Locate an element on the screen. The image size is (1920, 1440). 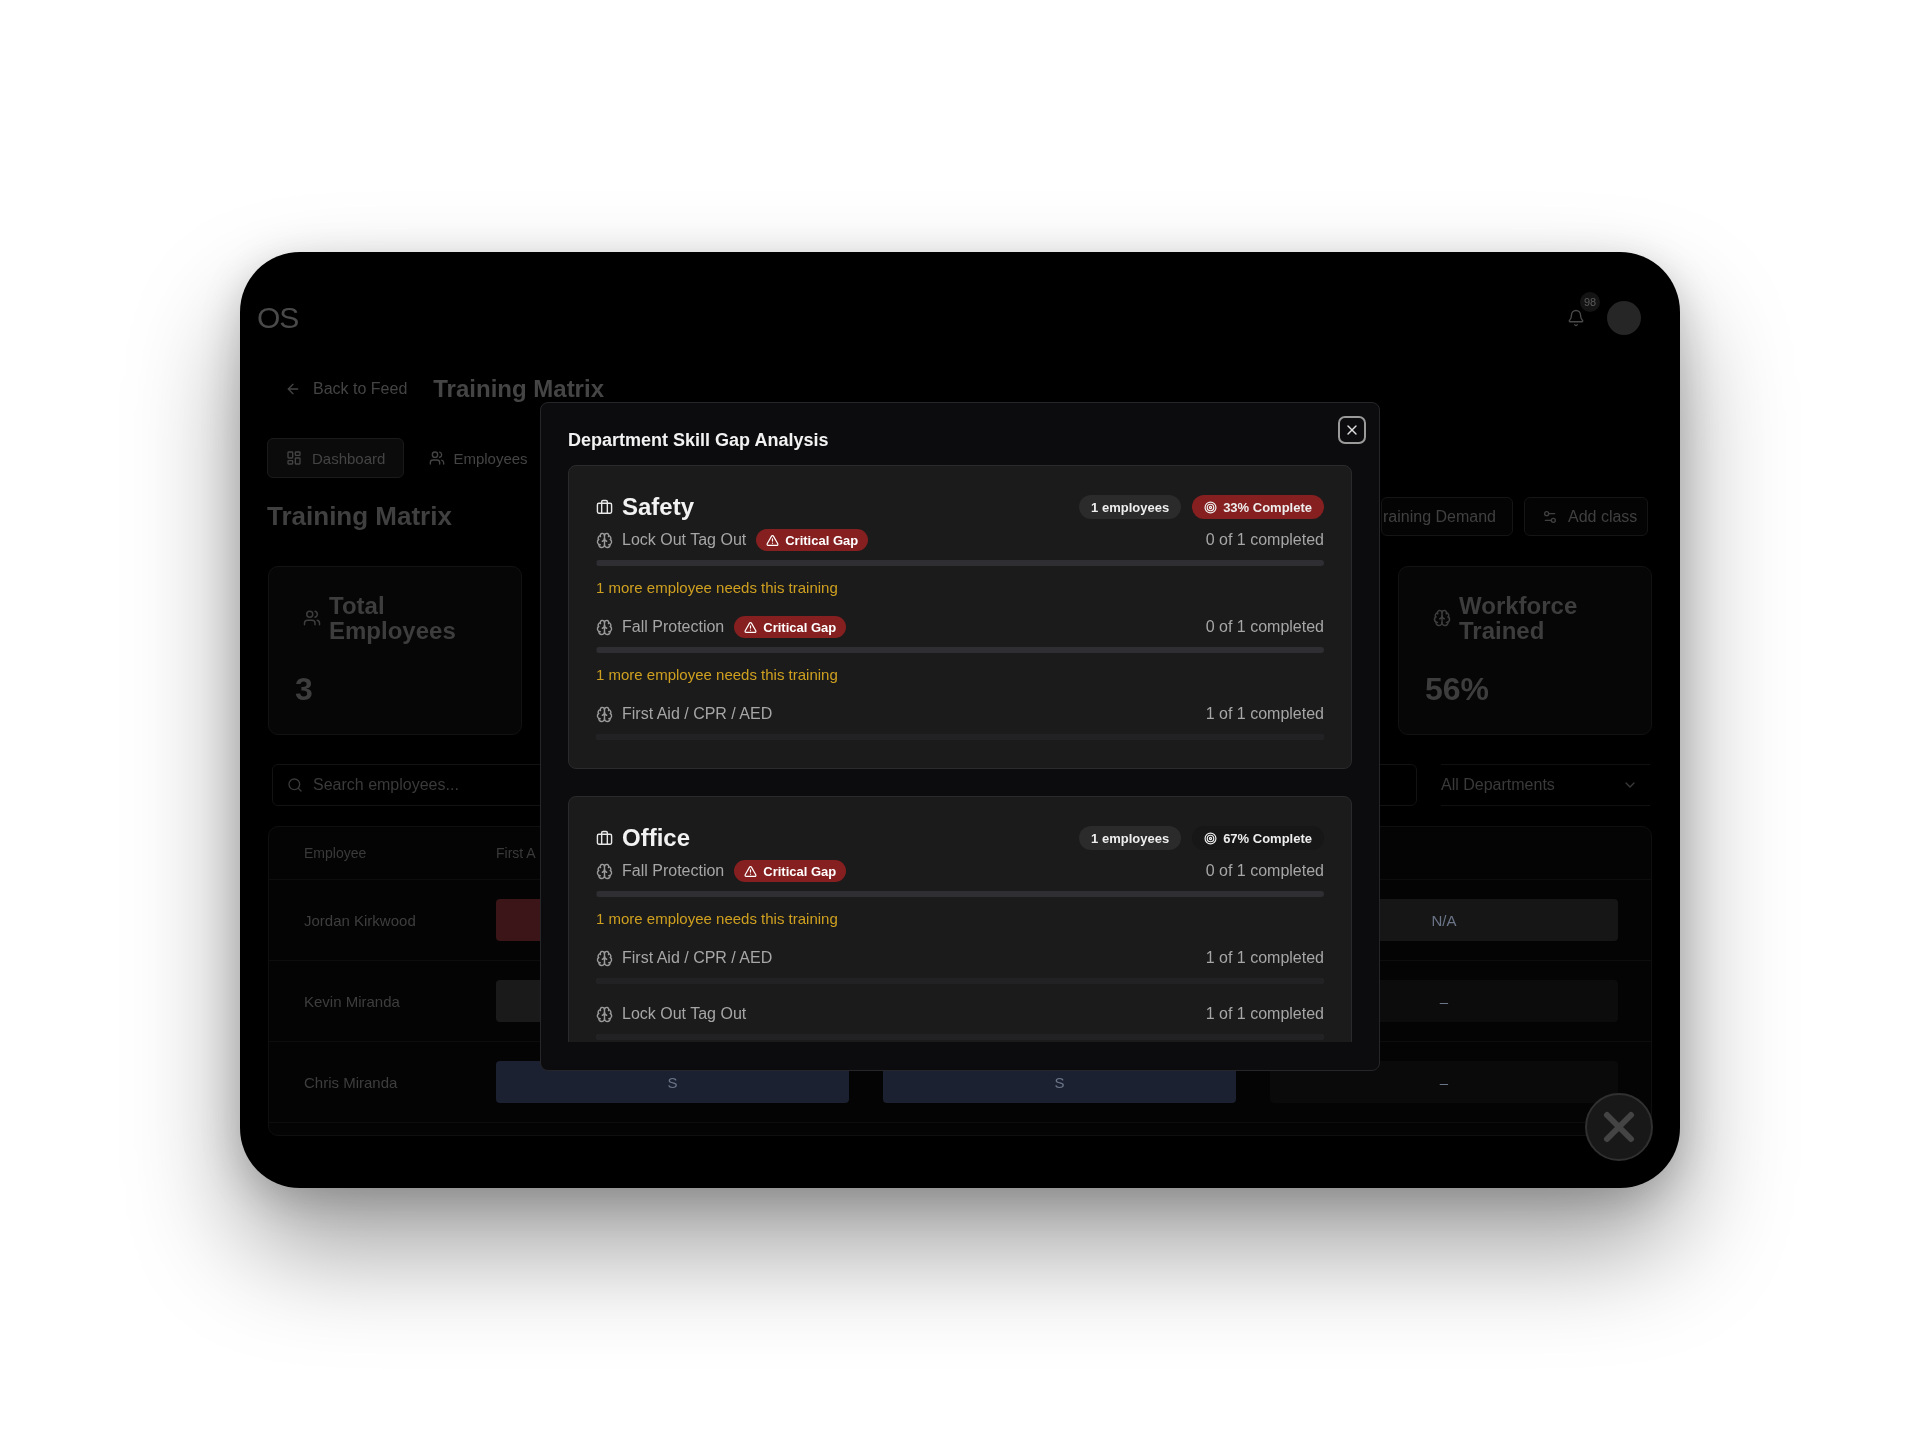
app-logo: OS is located at coordinates (278, 318).